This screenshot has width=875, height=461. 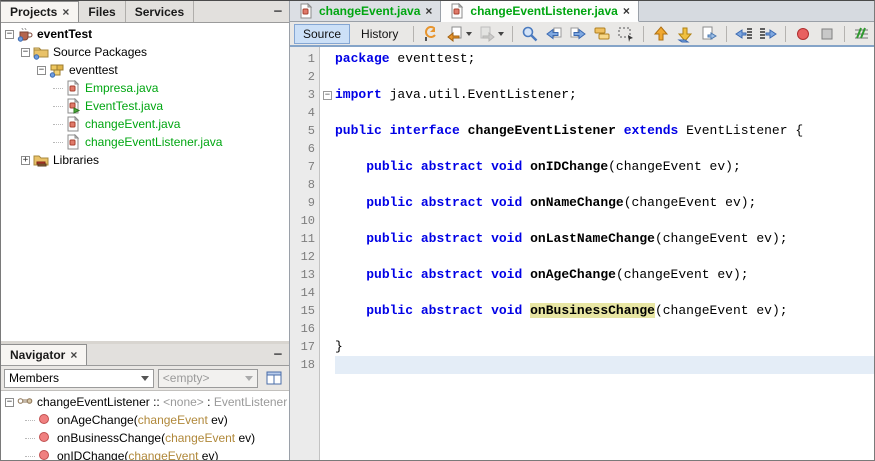 I want to click on code-line: }, so click(x=604, y=347).